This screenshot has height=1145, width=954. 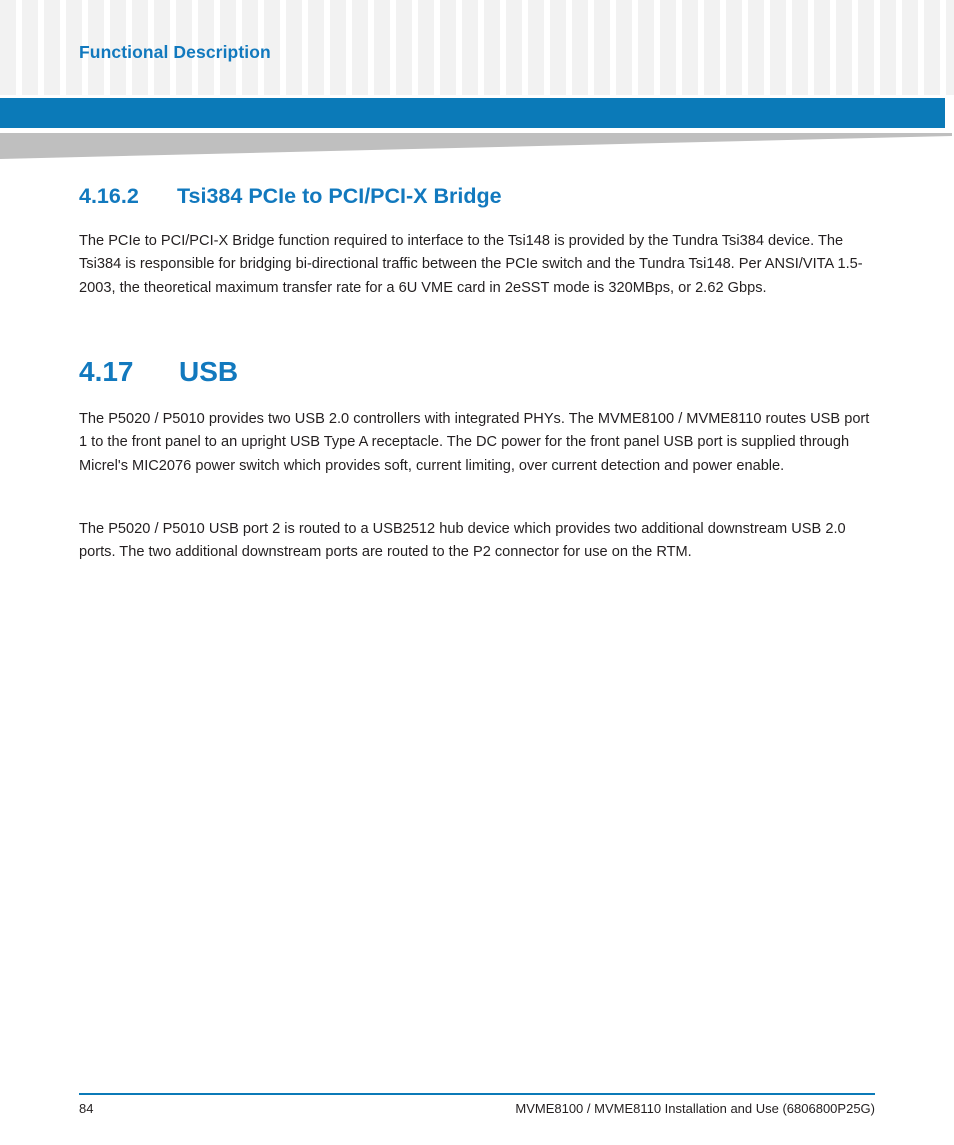 I want to click on section-number: 4.17, so click(x=106, y=371).